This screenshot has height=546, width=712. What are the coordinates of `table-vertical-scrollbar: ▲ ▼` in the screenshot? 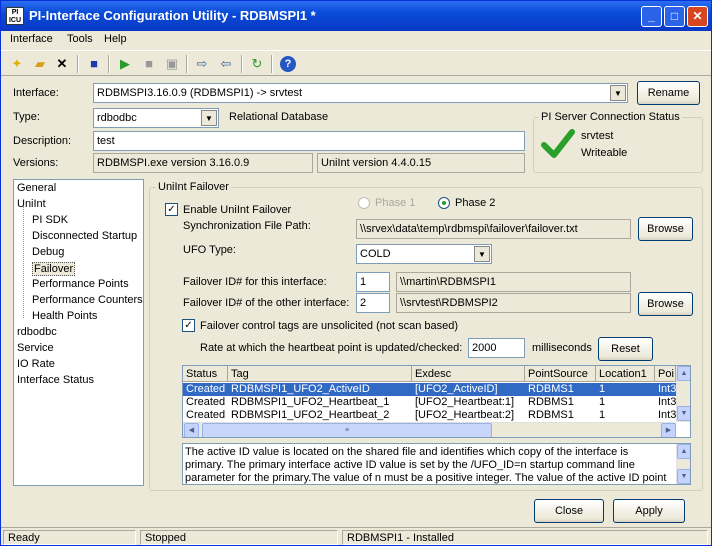 It's located at (683, 394).